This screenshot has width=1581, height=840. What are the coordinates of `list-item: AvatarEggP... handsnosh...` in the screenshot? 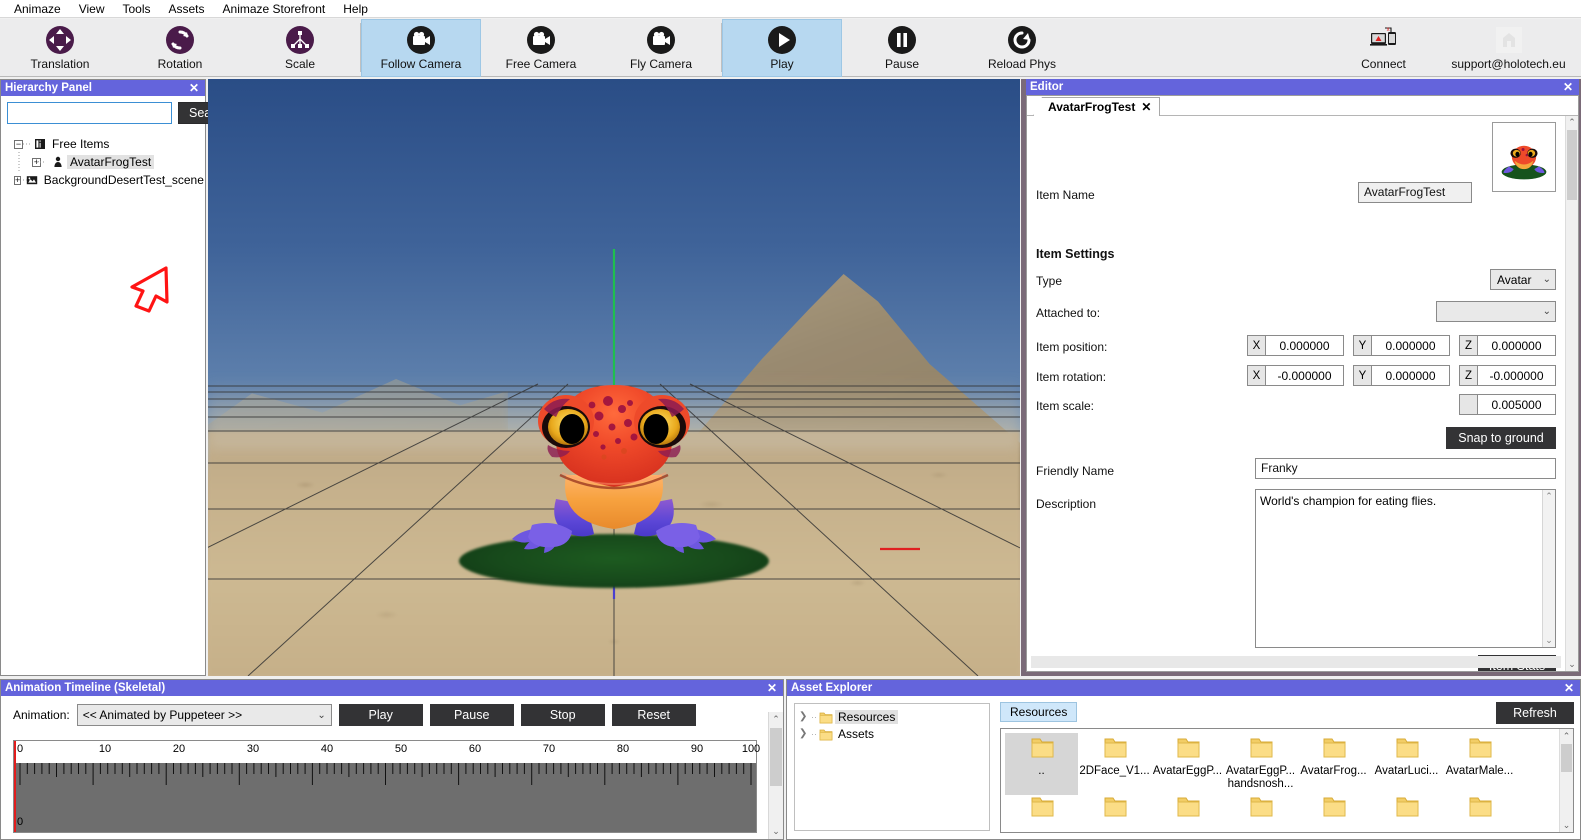 It's located at (1260, 764).